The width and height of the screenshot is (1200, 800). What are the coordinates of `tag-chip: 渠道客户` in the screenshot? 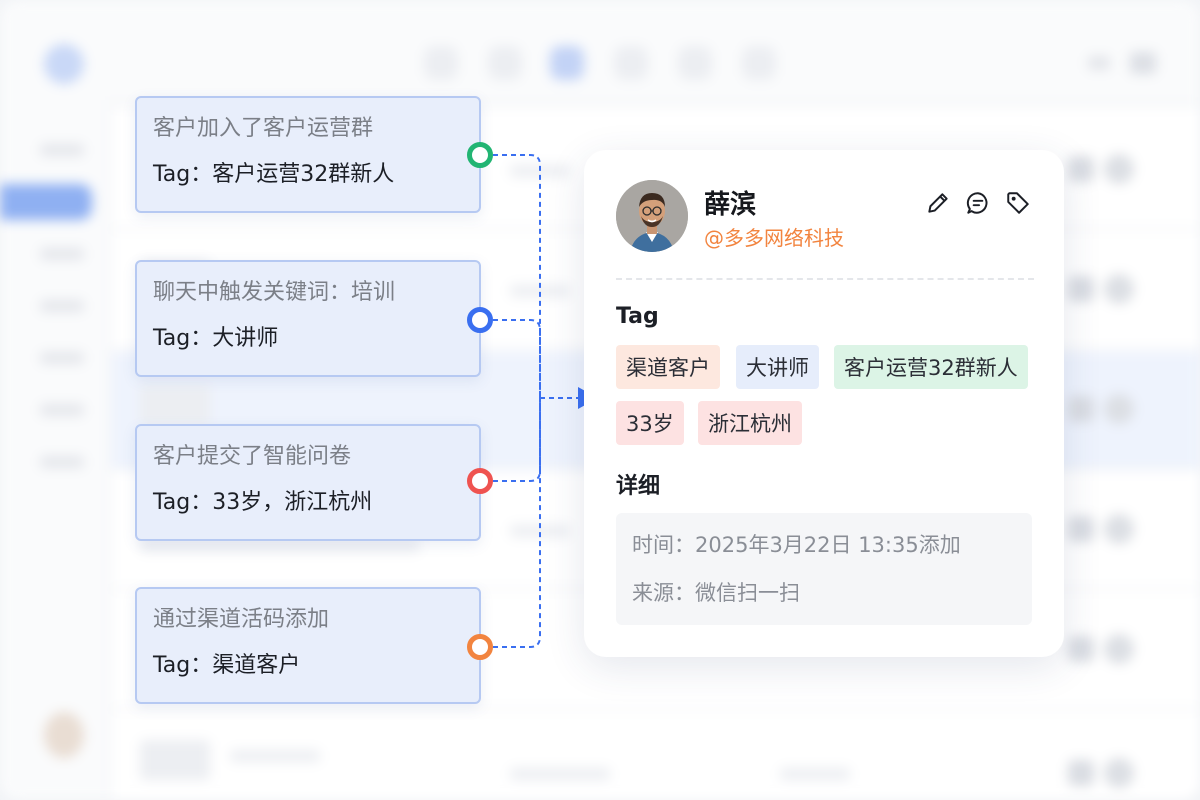 It's located at (668, 367).